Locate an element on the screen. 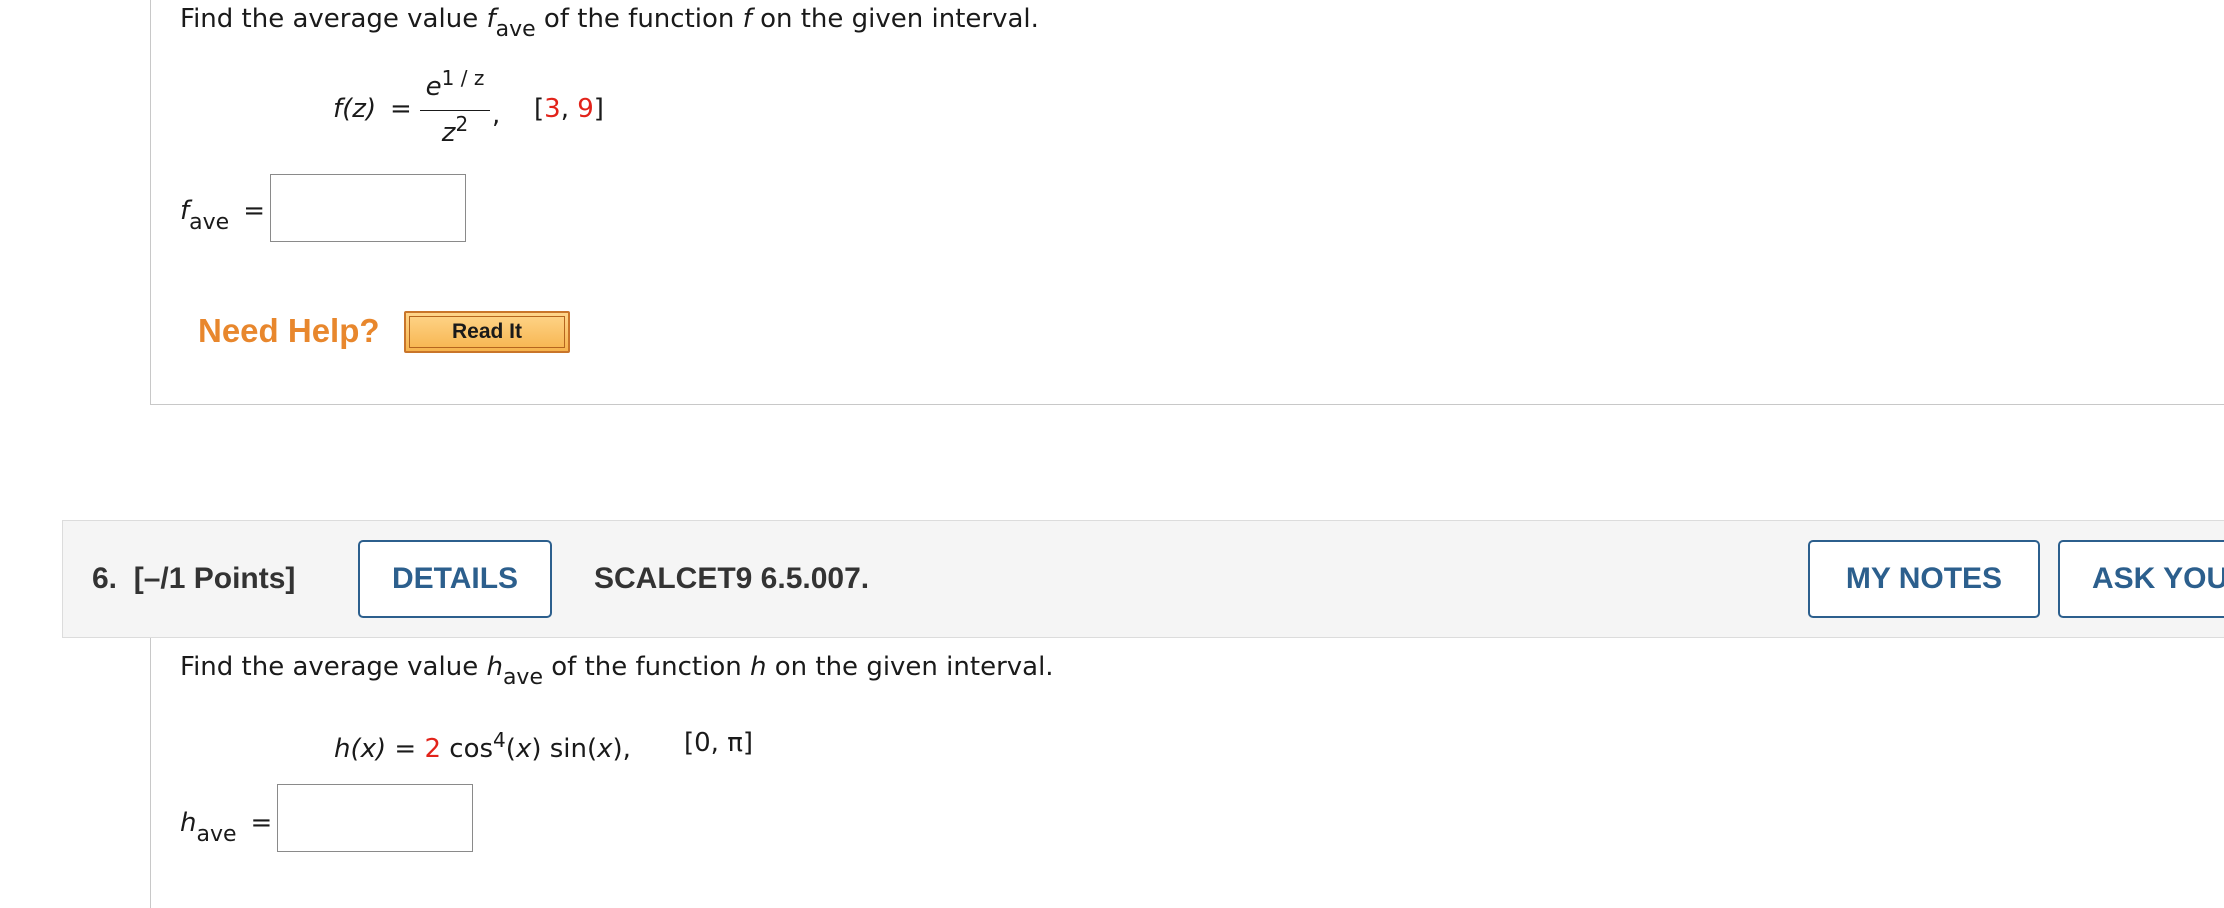 Image resolution: width=2224 pixels, height=908 pixels. read-it-label: Read It is located at coordinates (487, 332).